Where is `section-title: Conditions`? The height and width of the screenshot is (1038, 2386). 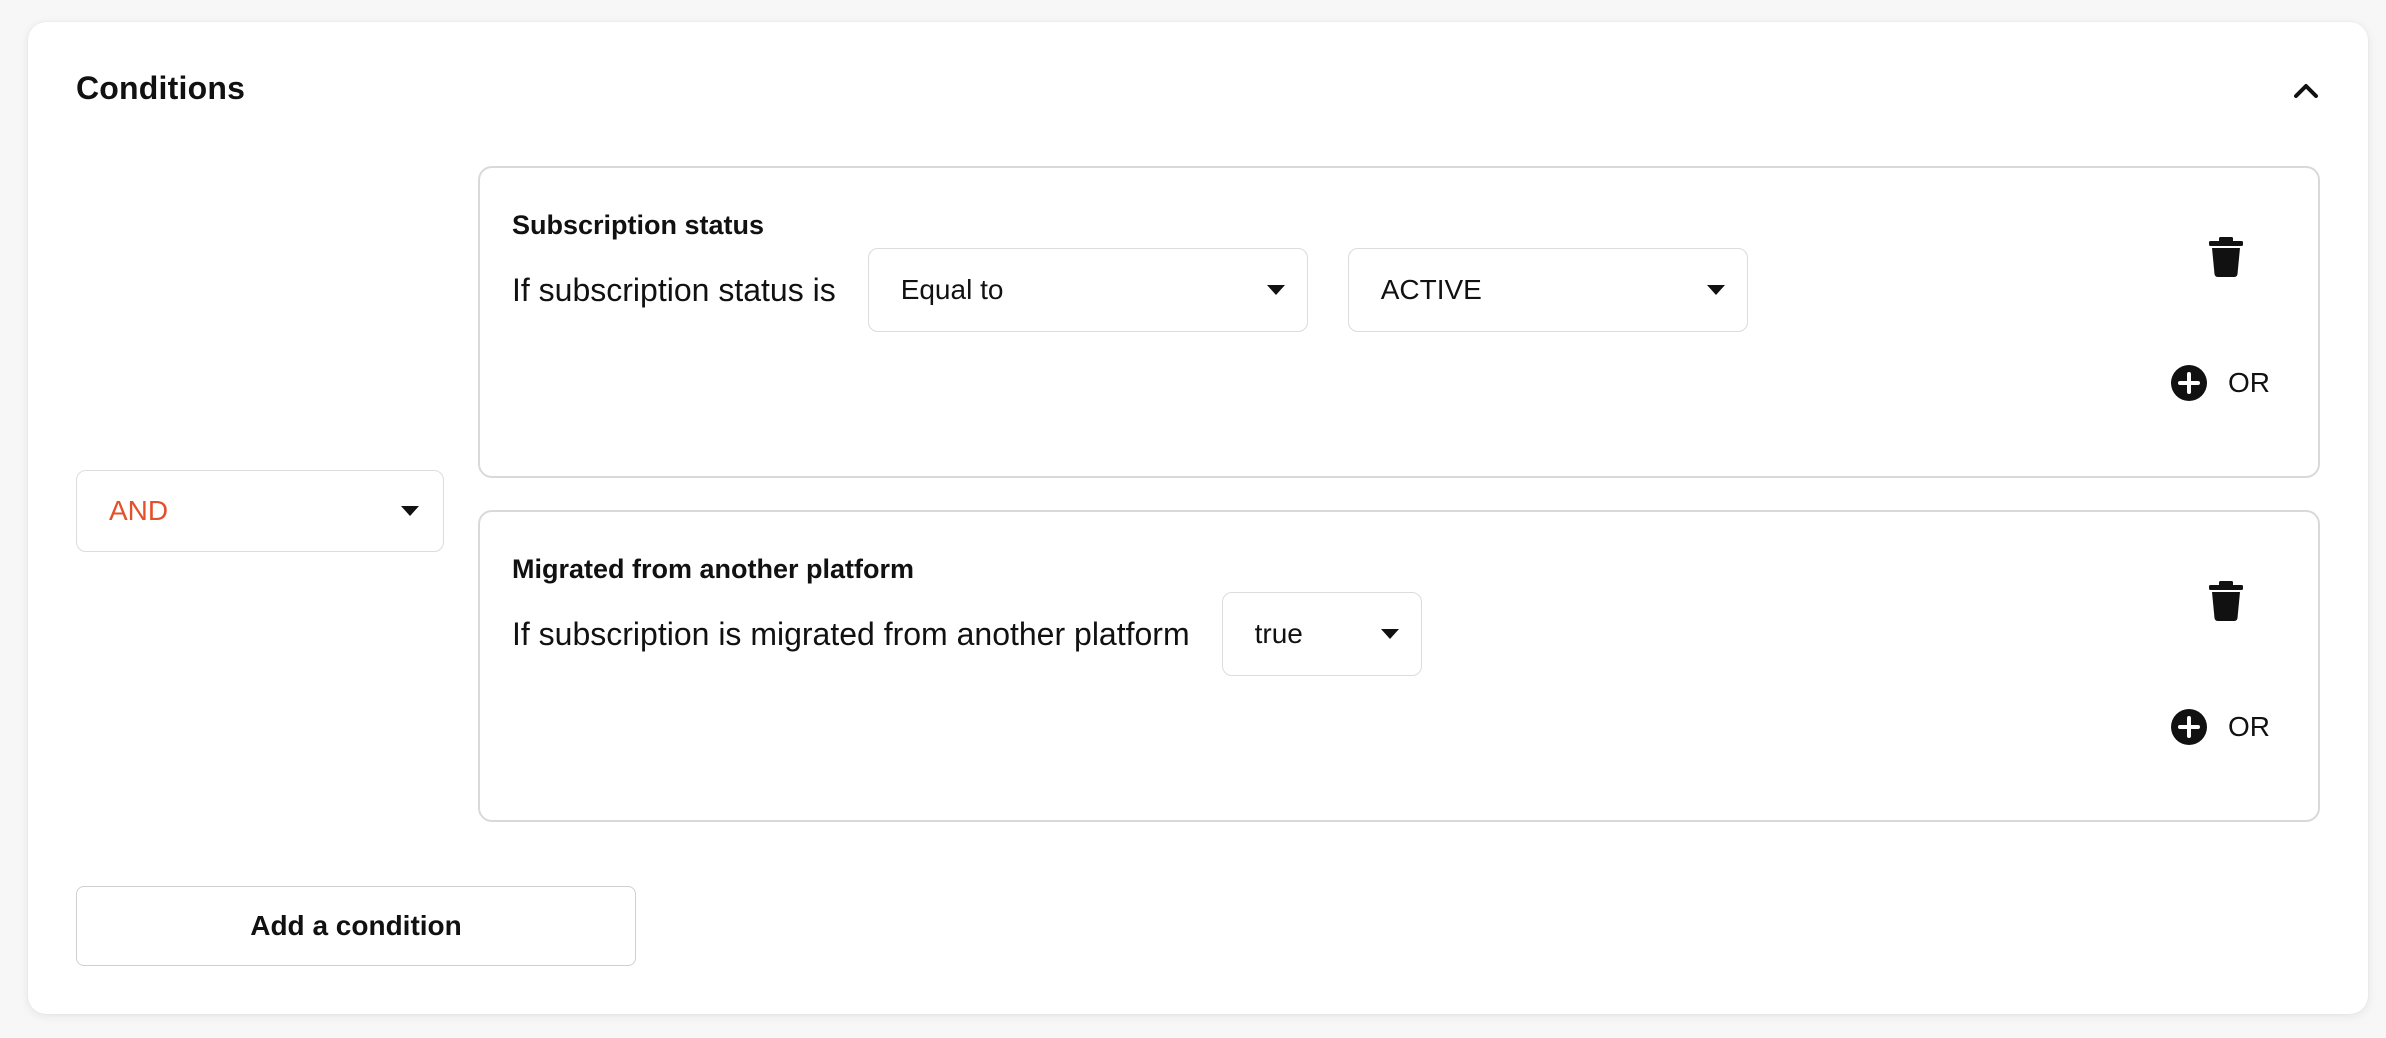
section-title: Conditions is located at coordinates (161, 88).